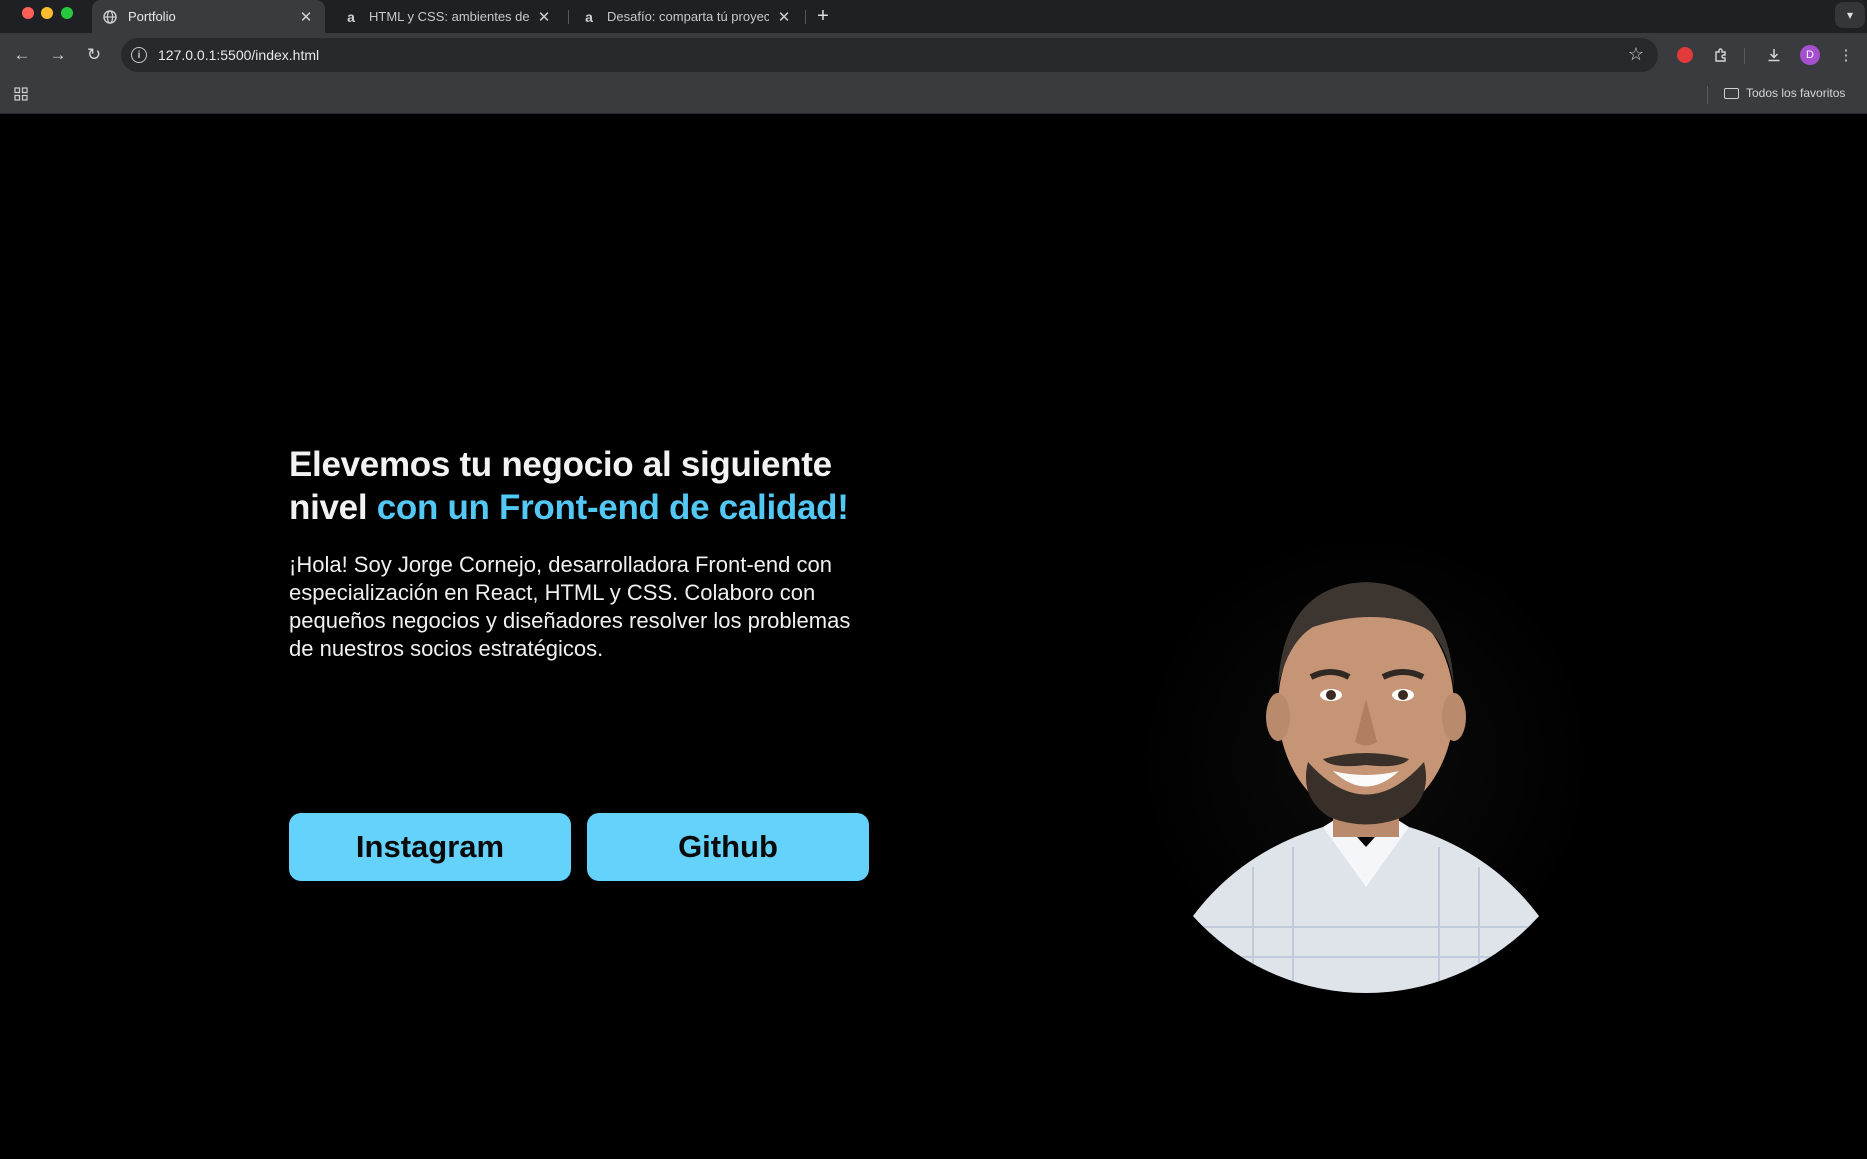 The height and width of the screenshot is (1159, 1867). Describe the element at coordinates (110, 17) in the screenshot. I see `globe-icon` at that location.